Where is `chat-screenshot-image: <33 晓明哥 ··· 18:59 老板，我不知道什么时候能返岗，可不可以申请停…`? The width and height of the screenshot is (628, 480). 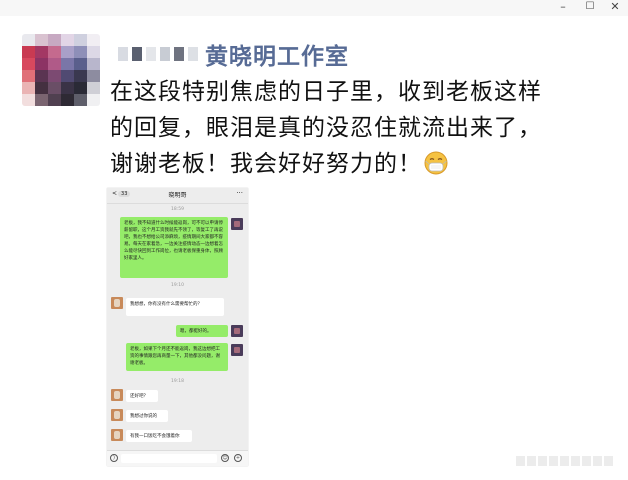
chat-screenshot-image: <33 晓明哥 ··· 18:59 老板，我不知道什么时候能返岗，可不可以申请停… is located at coordinates (177, 327).